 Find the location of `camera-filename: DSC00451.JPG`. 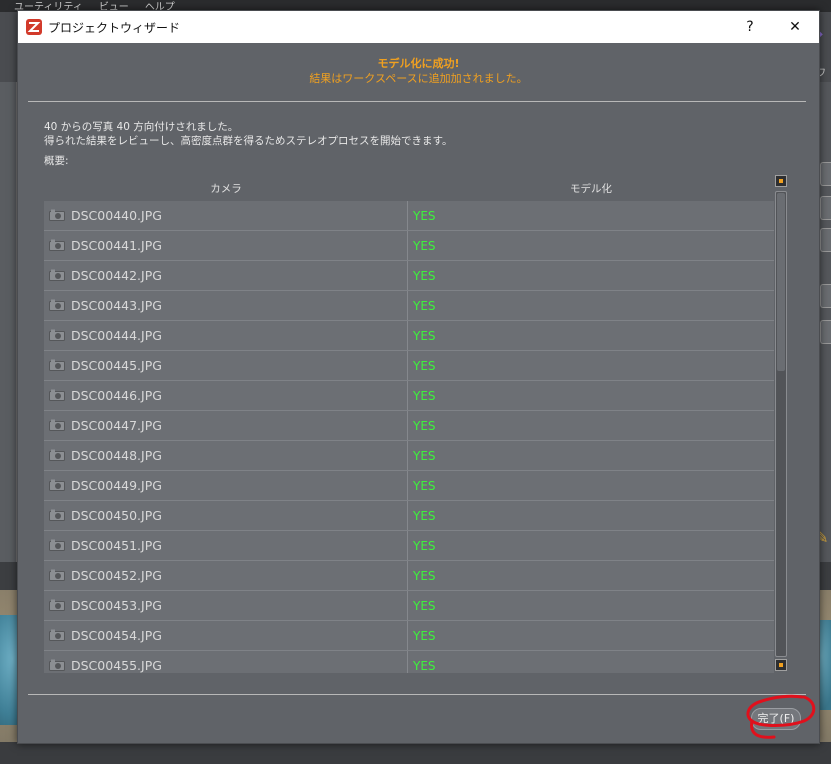

camera-filename: DSC00451.JPG is located at coordinates (116, 545).